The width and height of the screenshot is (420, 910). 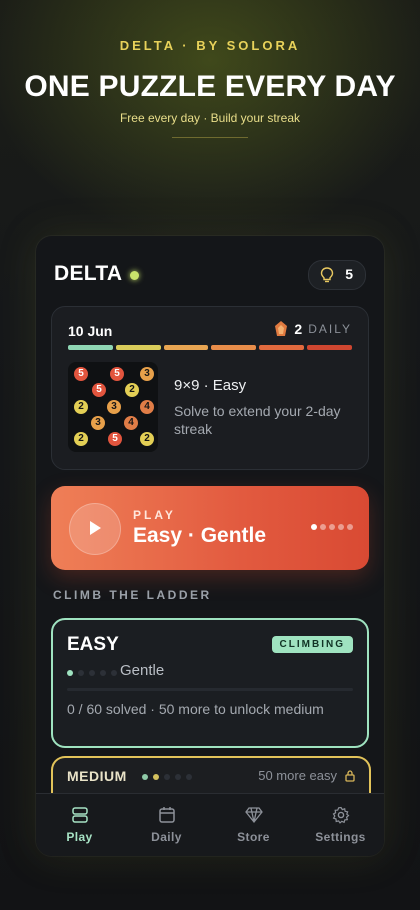 I want to click on medium-title: MEDIUM, so click(x=97, y=776).